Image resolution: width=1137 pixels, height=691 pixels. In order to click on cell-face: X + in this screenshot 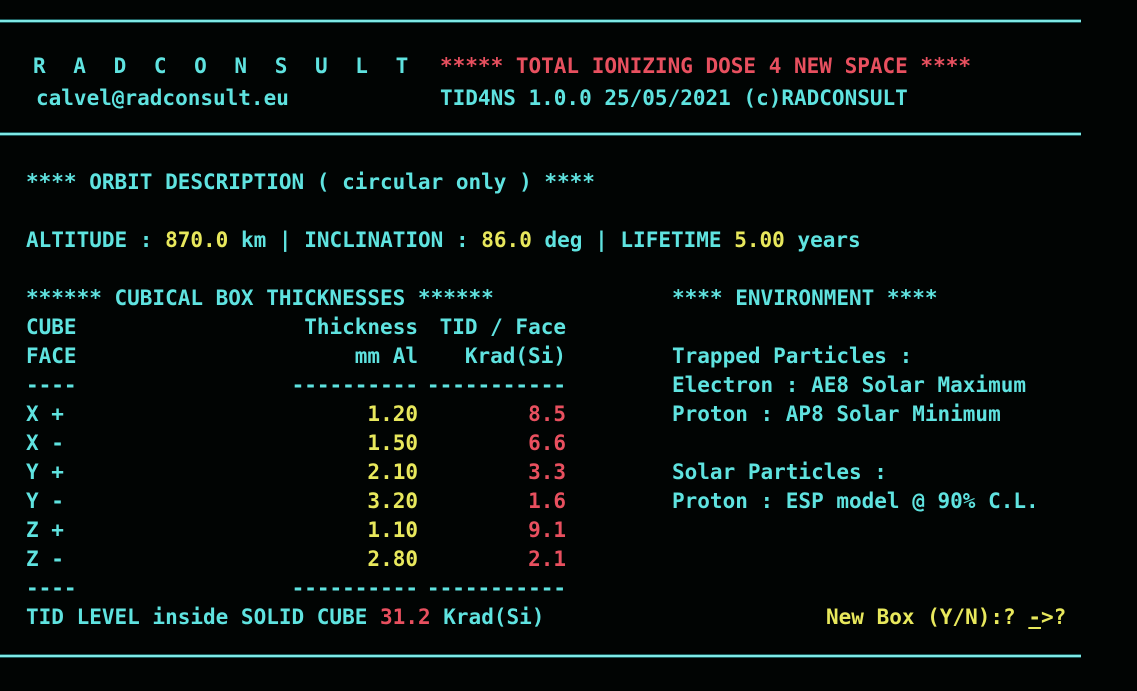, I will do `click(45, 414)`.